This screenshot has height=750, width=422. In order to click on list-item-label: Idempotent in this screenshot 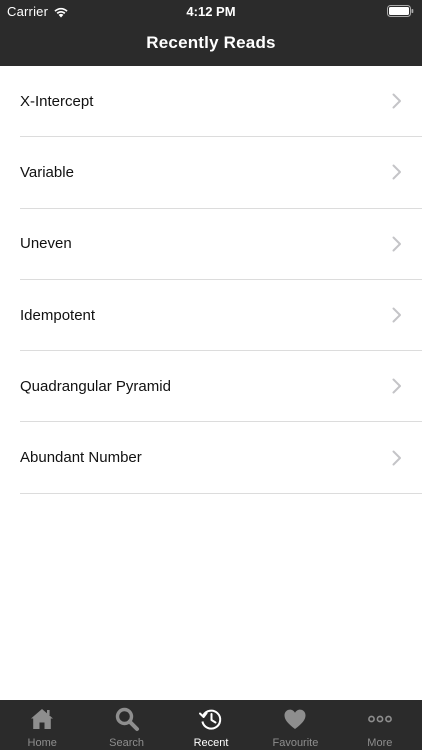, I will do `click(58, 315)`.